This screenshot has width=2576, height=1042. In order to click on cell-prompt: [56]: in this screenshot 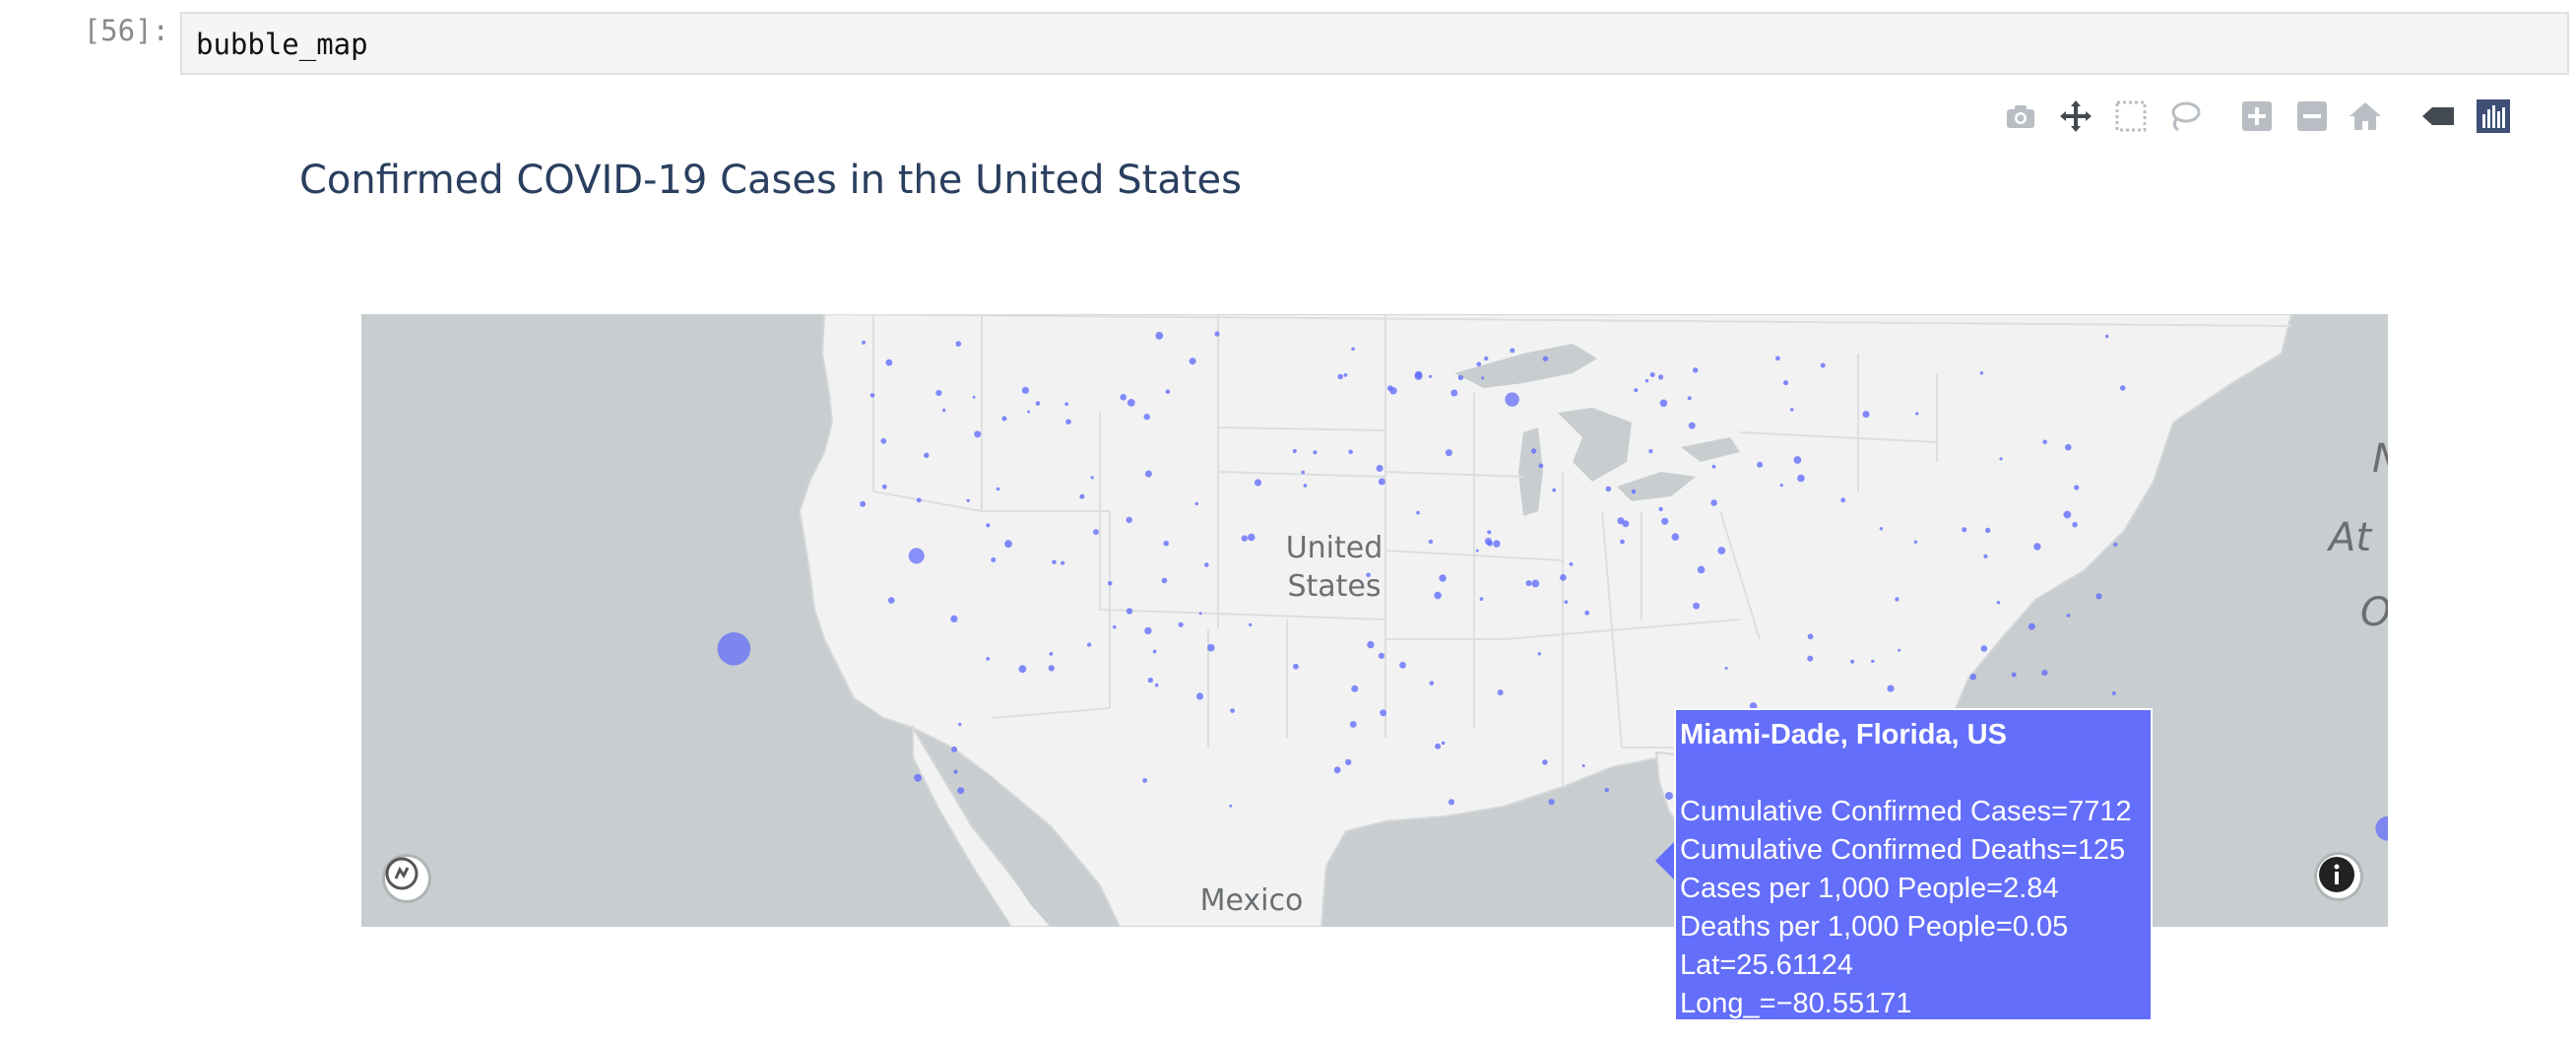, I will do `click(126, 30)`.